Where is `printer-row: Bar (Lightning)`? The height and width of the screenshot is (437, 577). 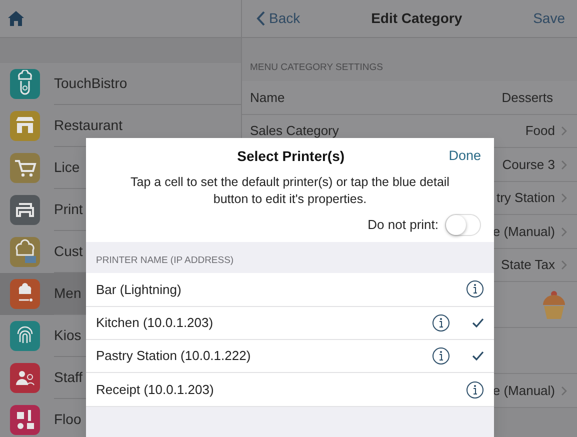
printer-row: Bar (Lightning) is located at coordinates (290, 290).